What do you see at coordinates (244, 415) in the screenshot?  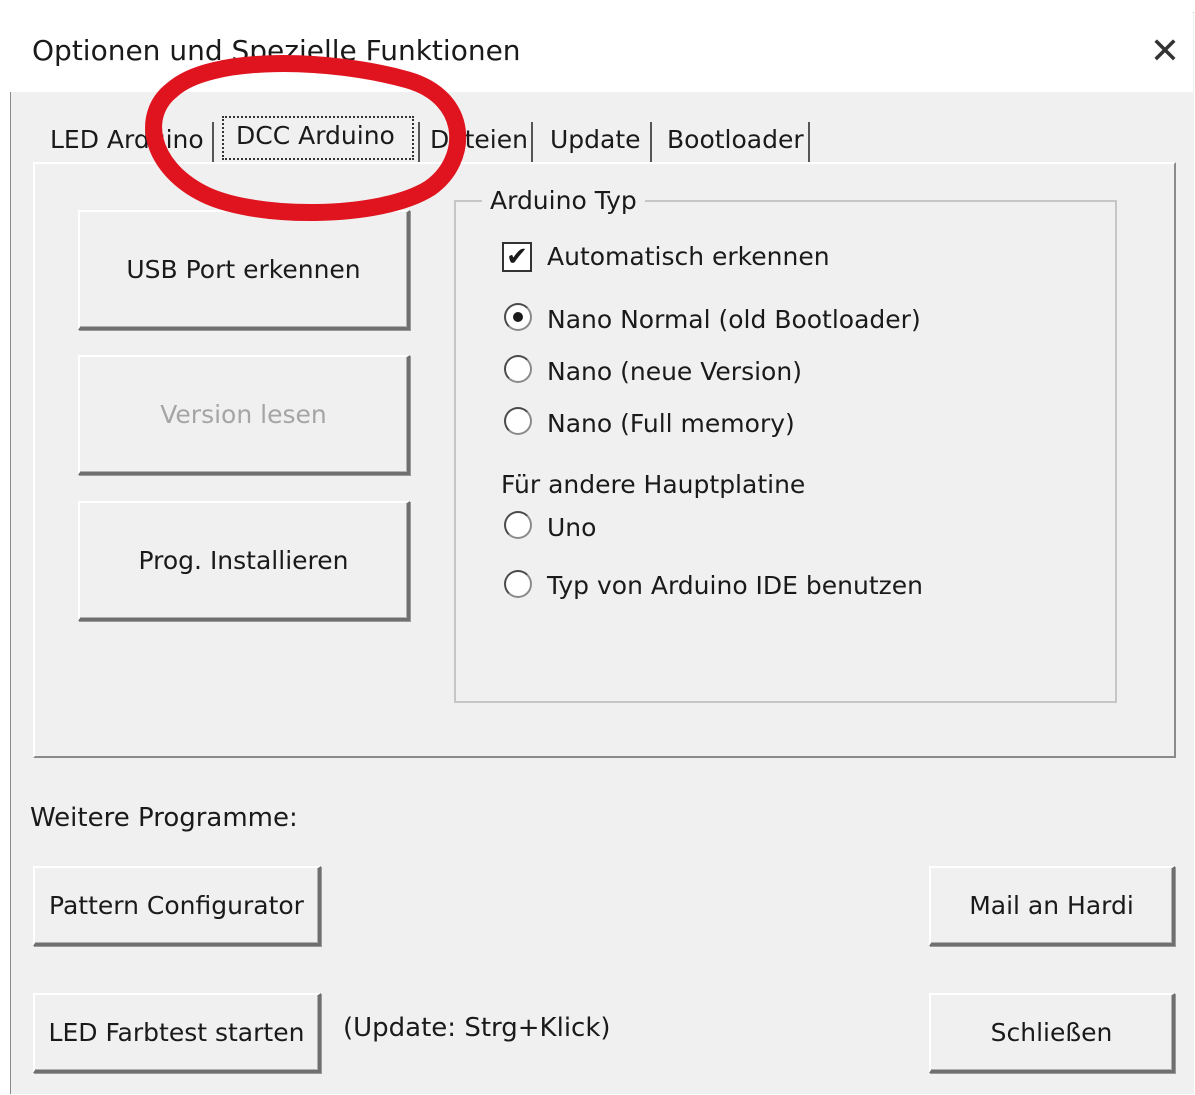 I see `read-version-button: Version lesen` at bounding box center [244, 415].